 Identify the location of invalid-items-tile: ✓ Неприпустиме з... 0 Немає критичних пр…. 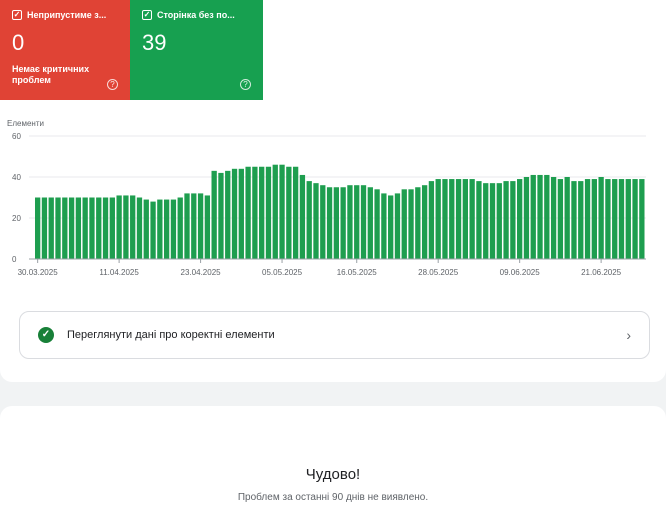
(65, 50).